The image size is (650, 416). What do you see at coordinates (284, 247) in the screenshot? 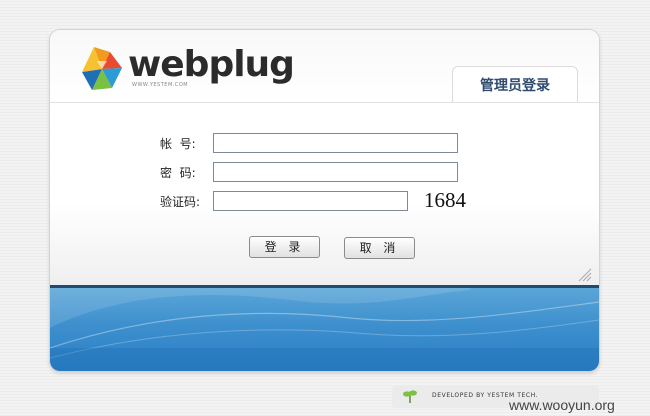
I see `login-button: 登 录` at bounding box center [284, 247].